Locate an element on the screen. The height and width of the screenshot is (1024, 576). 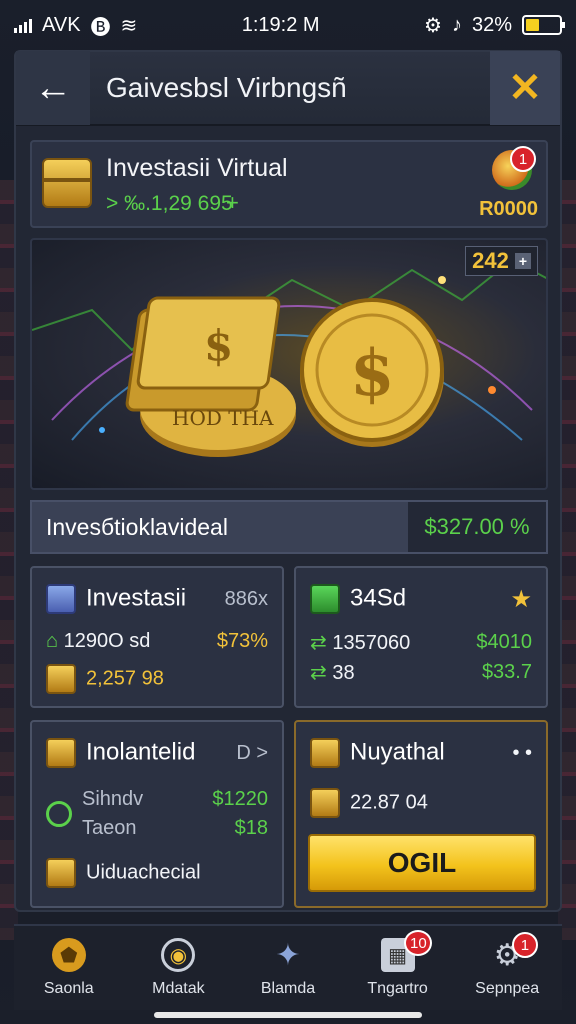
nav-label: Blamda is located at coordinates (288, 988).